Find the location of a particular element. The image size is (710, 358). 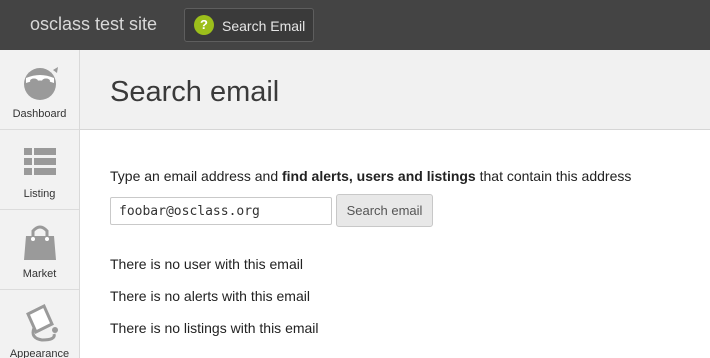

dashboard-icon is located at coordinates (41, 83).